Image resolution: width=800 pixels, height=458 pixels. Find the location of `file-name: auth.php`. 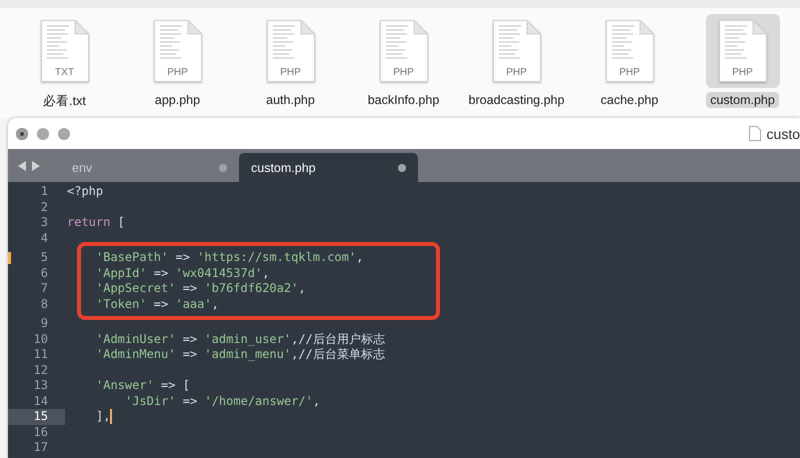

file-name: auth.php is located at coordinates (290, 100).